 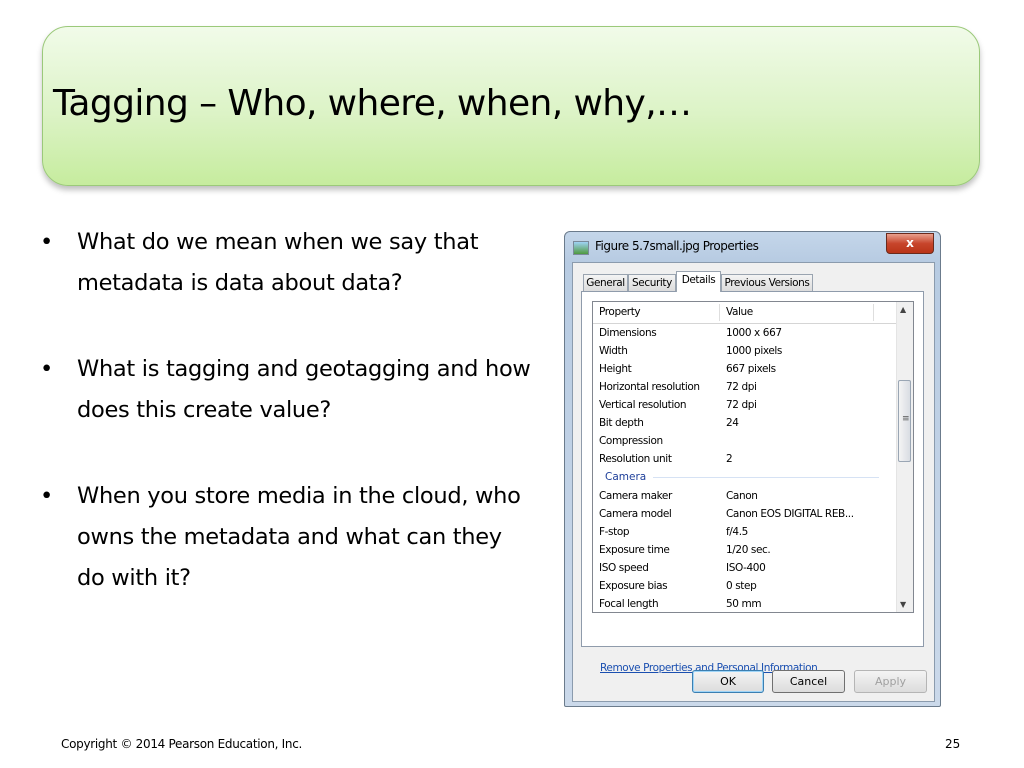 What do you see at coordinates (903, 604) in the screenshot?
I see `scroll-down-icon: ▼` at bounding box center [903, 604].